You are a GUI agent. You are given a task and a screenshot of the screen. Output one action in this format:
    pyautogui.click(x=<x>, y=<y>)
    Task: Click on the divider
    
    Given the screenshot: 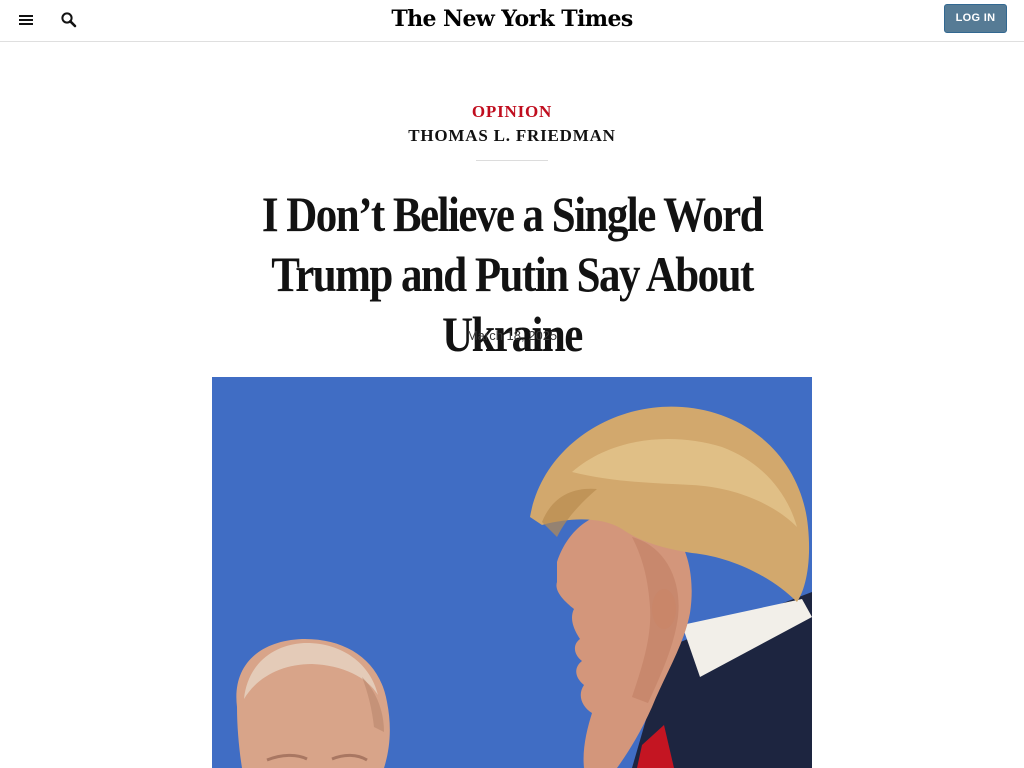 What is the action you would take?
    pyautogui.click(x=512, y=160)
    